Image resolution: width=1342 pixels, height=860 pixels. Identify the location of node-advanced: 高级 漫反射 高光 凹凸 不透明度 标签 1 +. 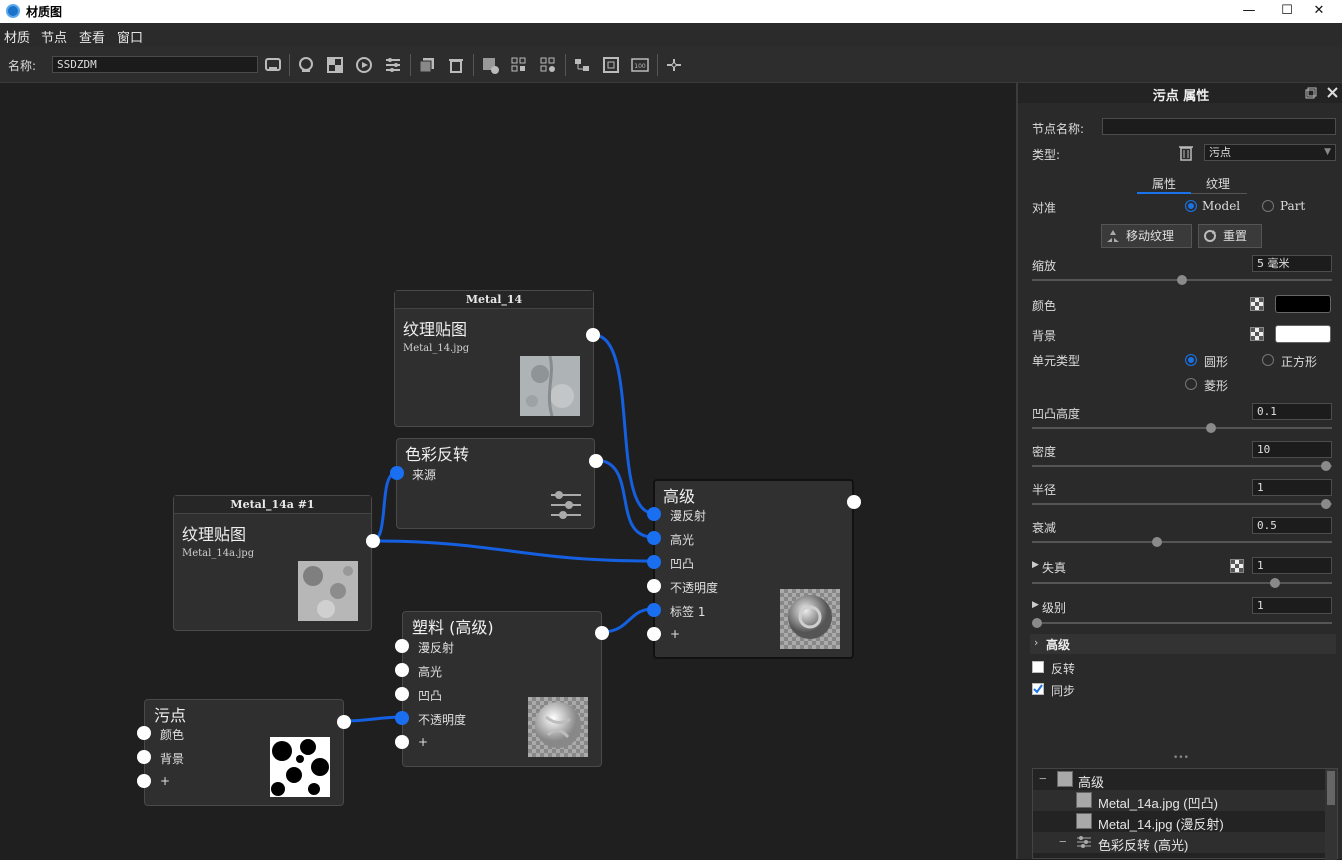
(754, 569).